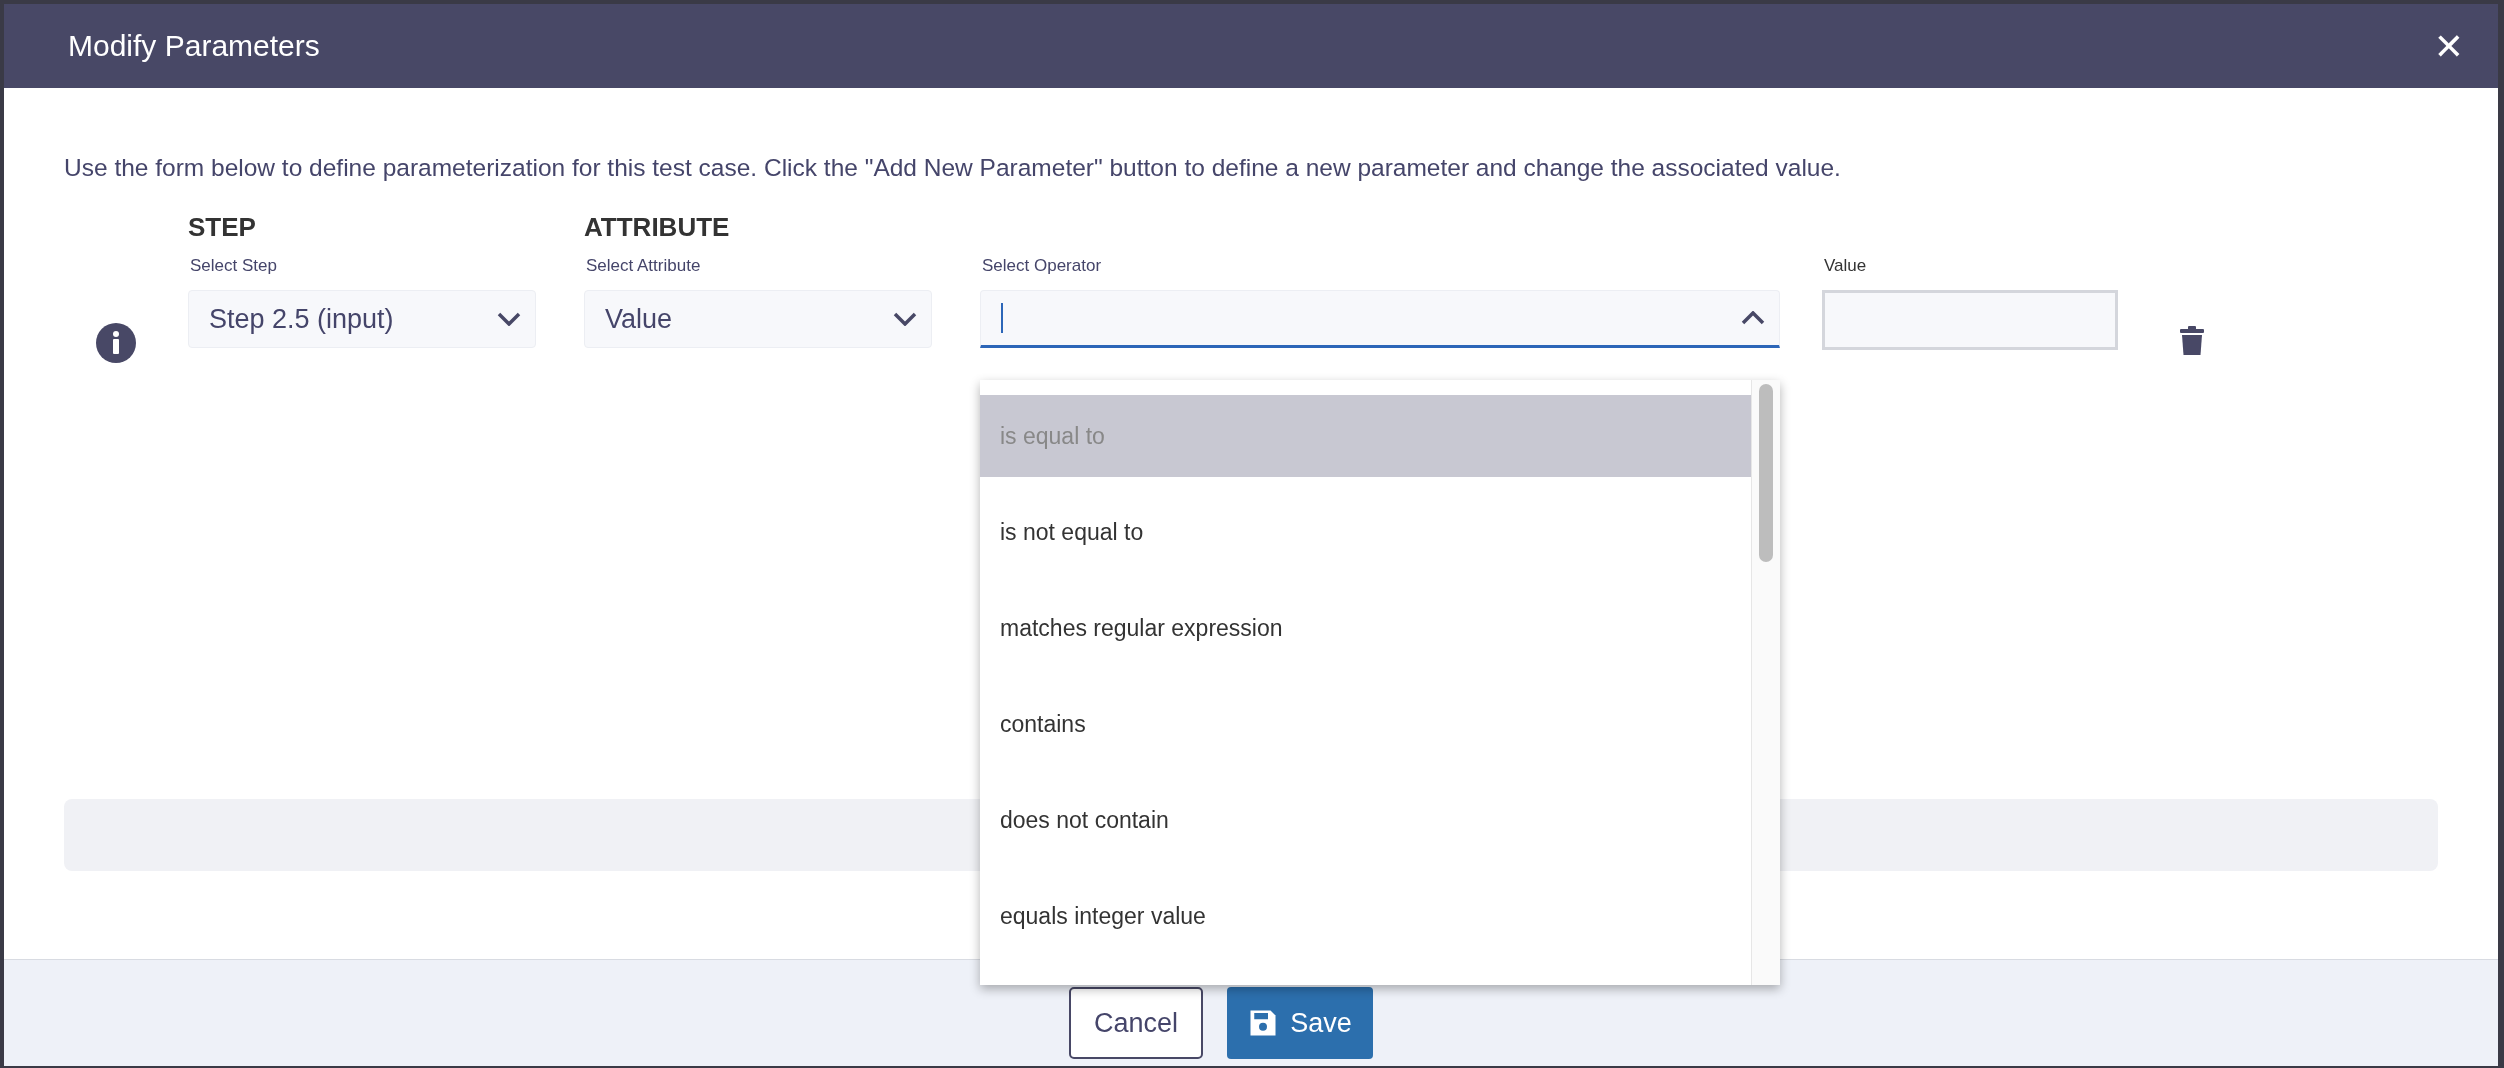  I want to click on dialog-title: Modify Parameters, so click(194, 46).